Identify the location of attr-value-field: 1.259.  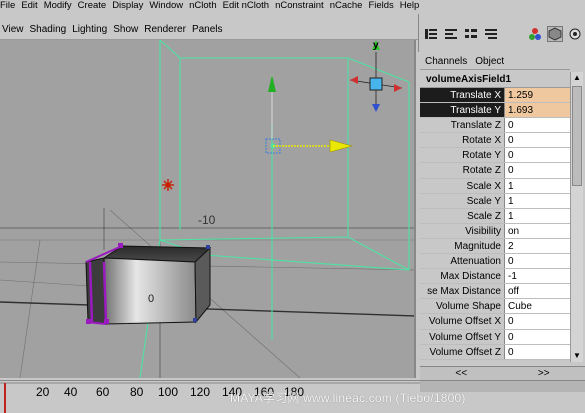
(537, 95).